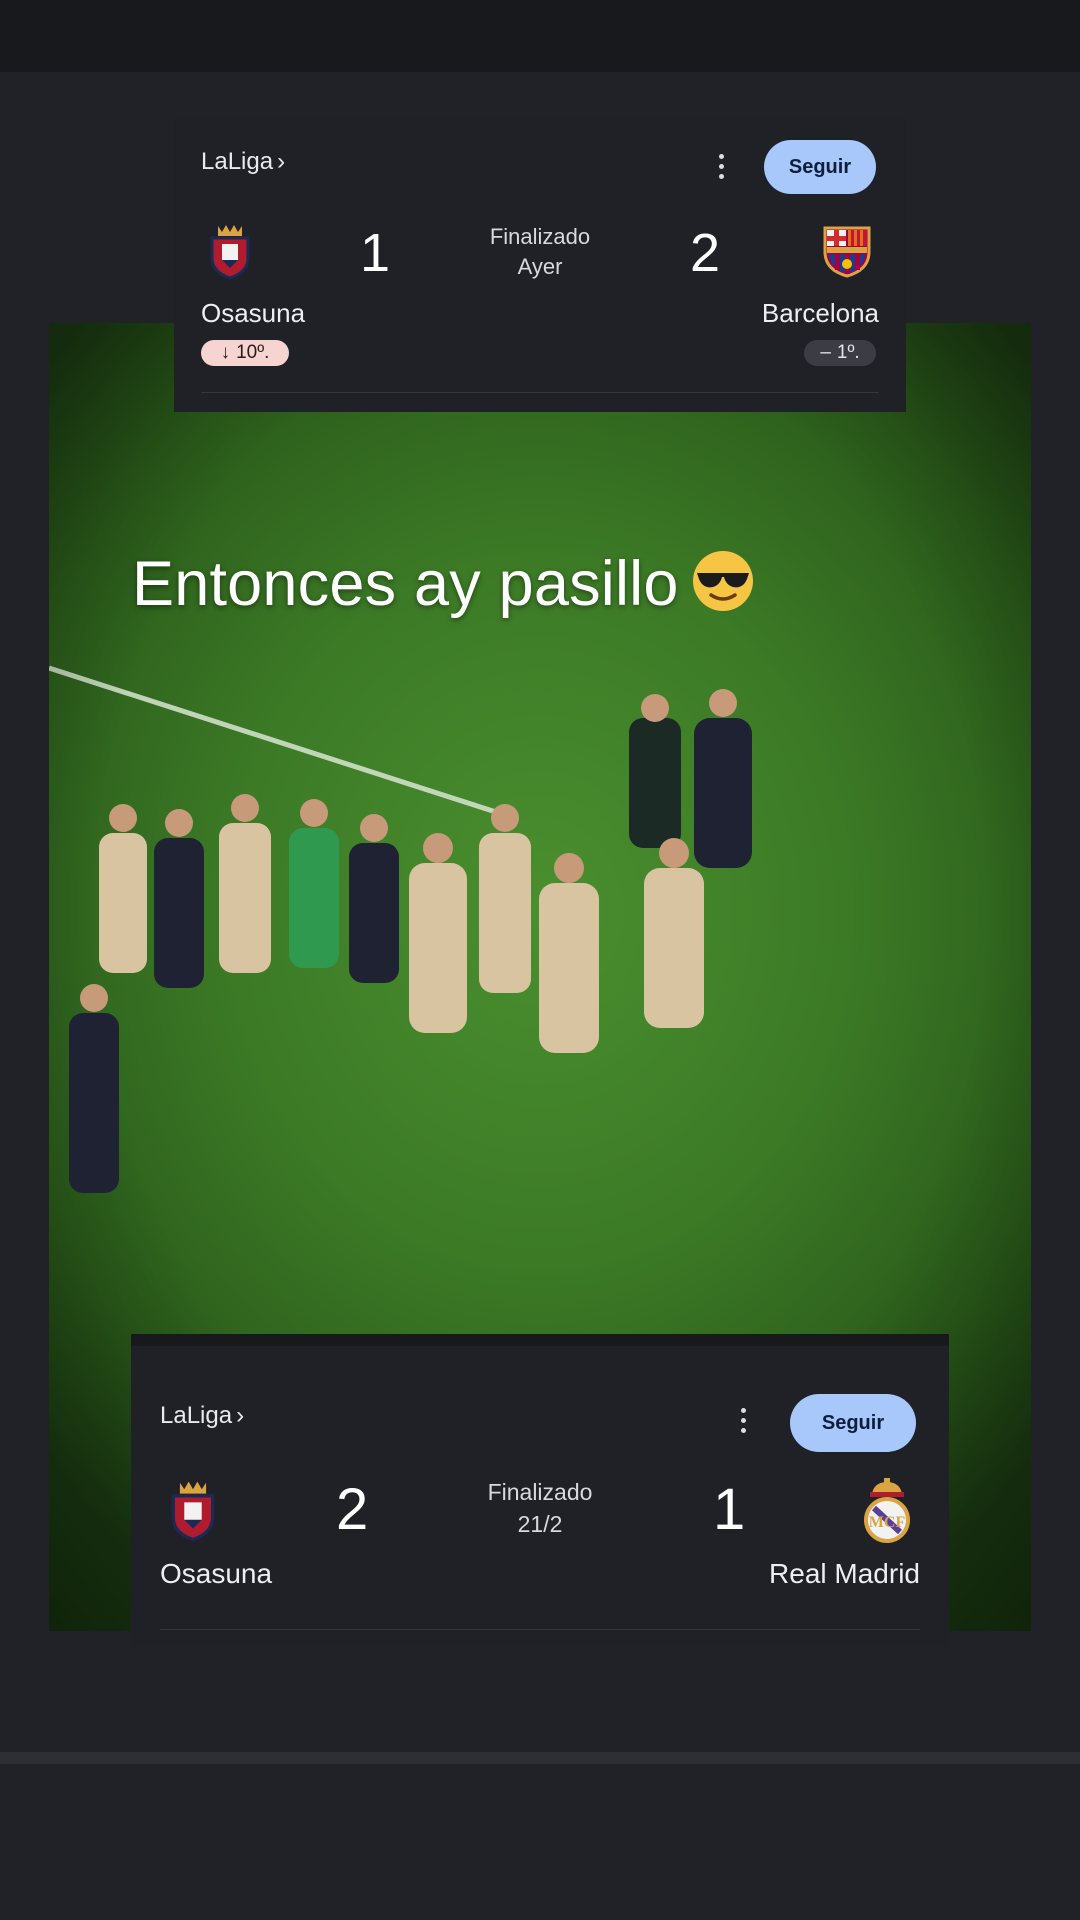  What do you see at coordinates (887, 1510) in the screenshot?
I see `real-madrid-crest-icon: MCF` at bounding box center [887, 1510].